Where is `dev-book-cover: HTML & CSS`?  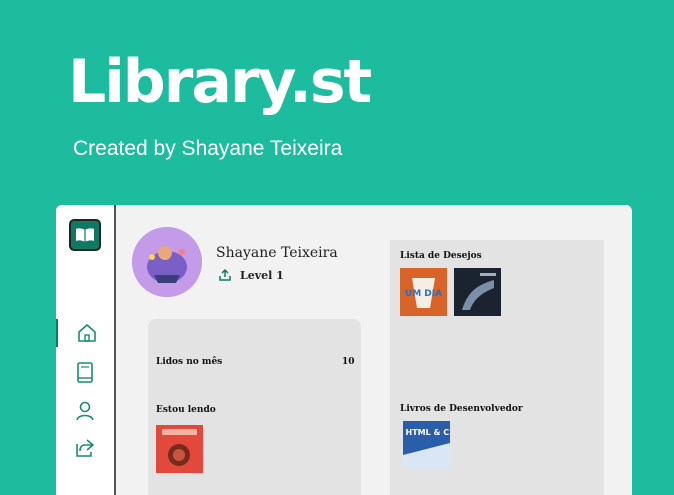 dev-book-cover: HTML & CSS is located at coordinates (426, 445).